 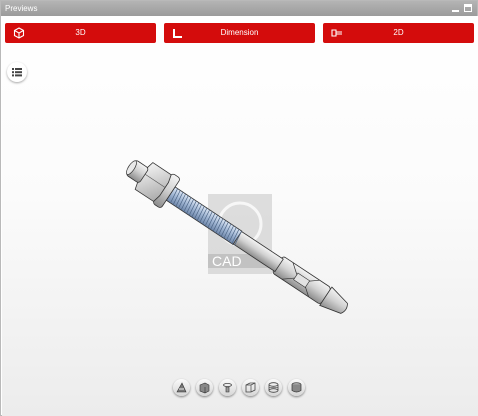 I want to click on dimension-button: Dimension, so click(x=239, y=33).